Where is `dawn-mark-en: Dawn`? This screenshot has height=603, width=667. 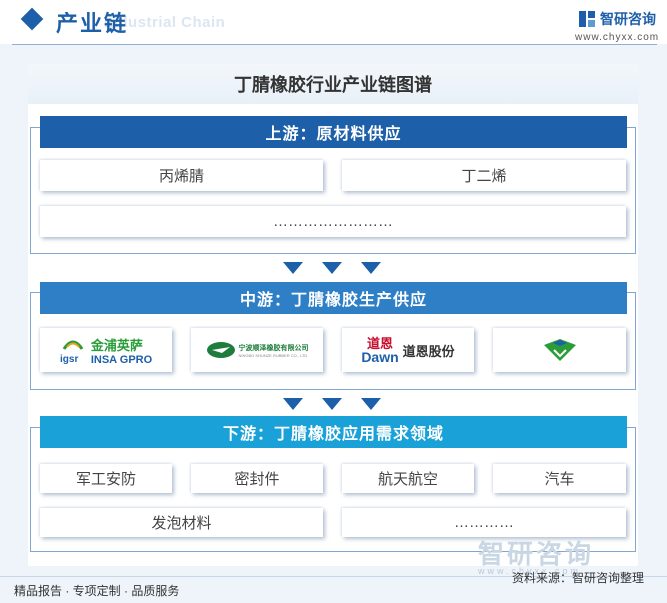 dawn-mark-en: Dawn is located at coordinates (380, 356).